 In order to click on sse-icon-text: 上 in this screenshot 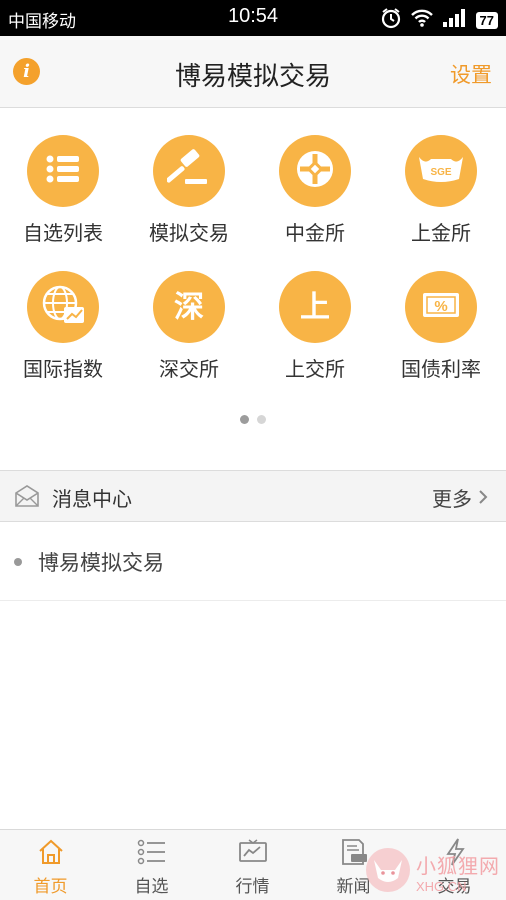, I will do `click(315, 307)`.